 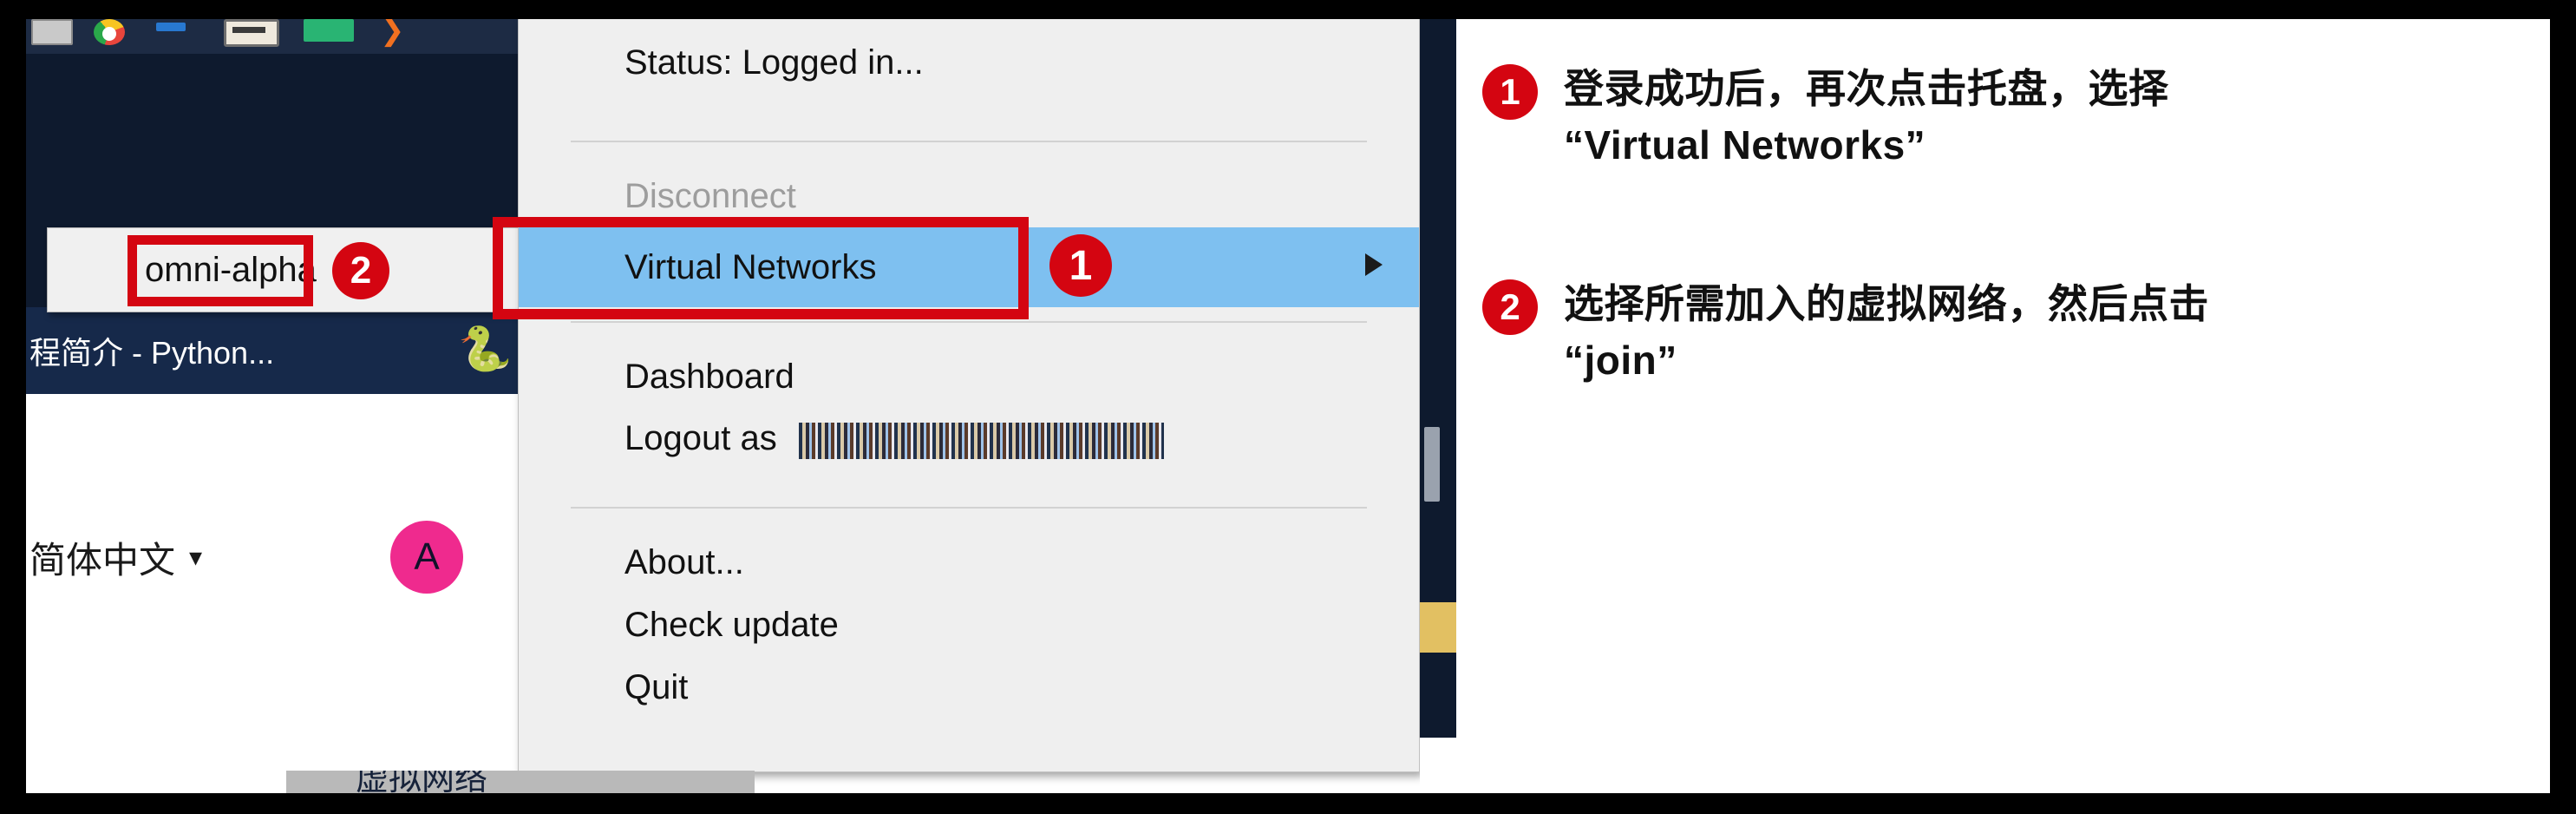 I want to click on green-app-icon, so click(x=329, y=30).